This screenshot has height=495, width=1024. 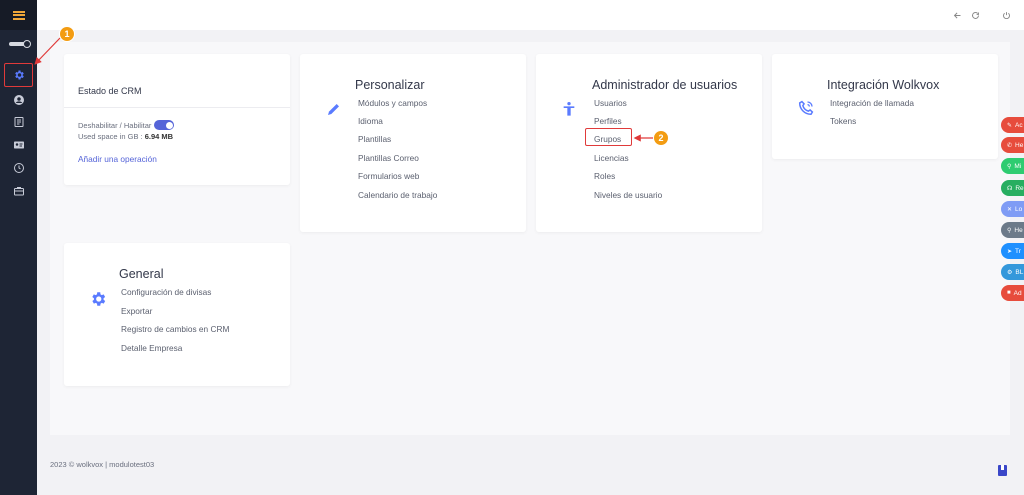 I want to click on link-integracion-llamada: Integración de llamada, so click(x=872, y=103).